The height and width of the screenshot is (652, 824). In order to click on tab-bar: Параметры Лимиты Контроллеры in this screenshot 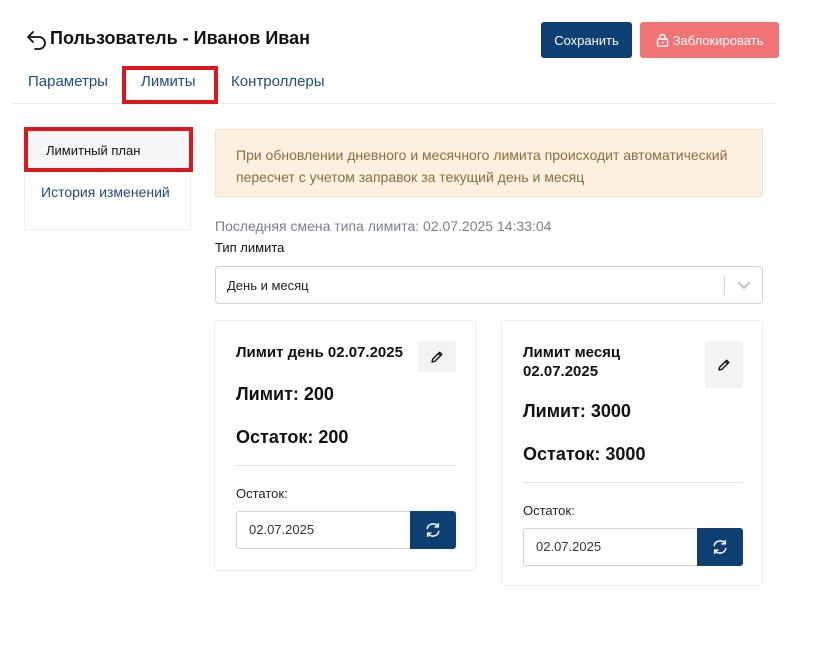, I will do `click(393, 84)`.